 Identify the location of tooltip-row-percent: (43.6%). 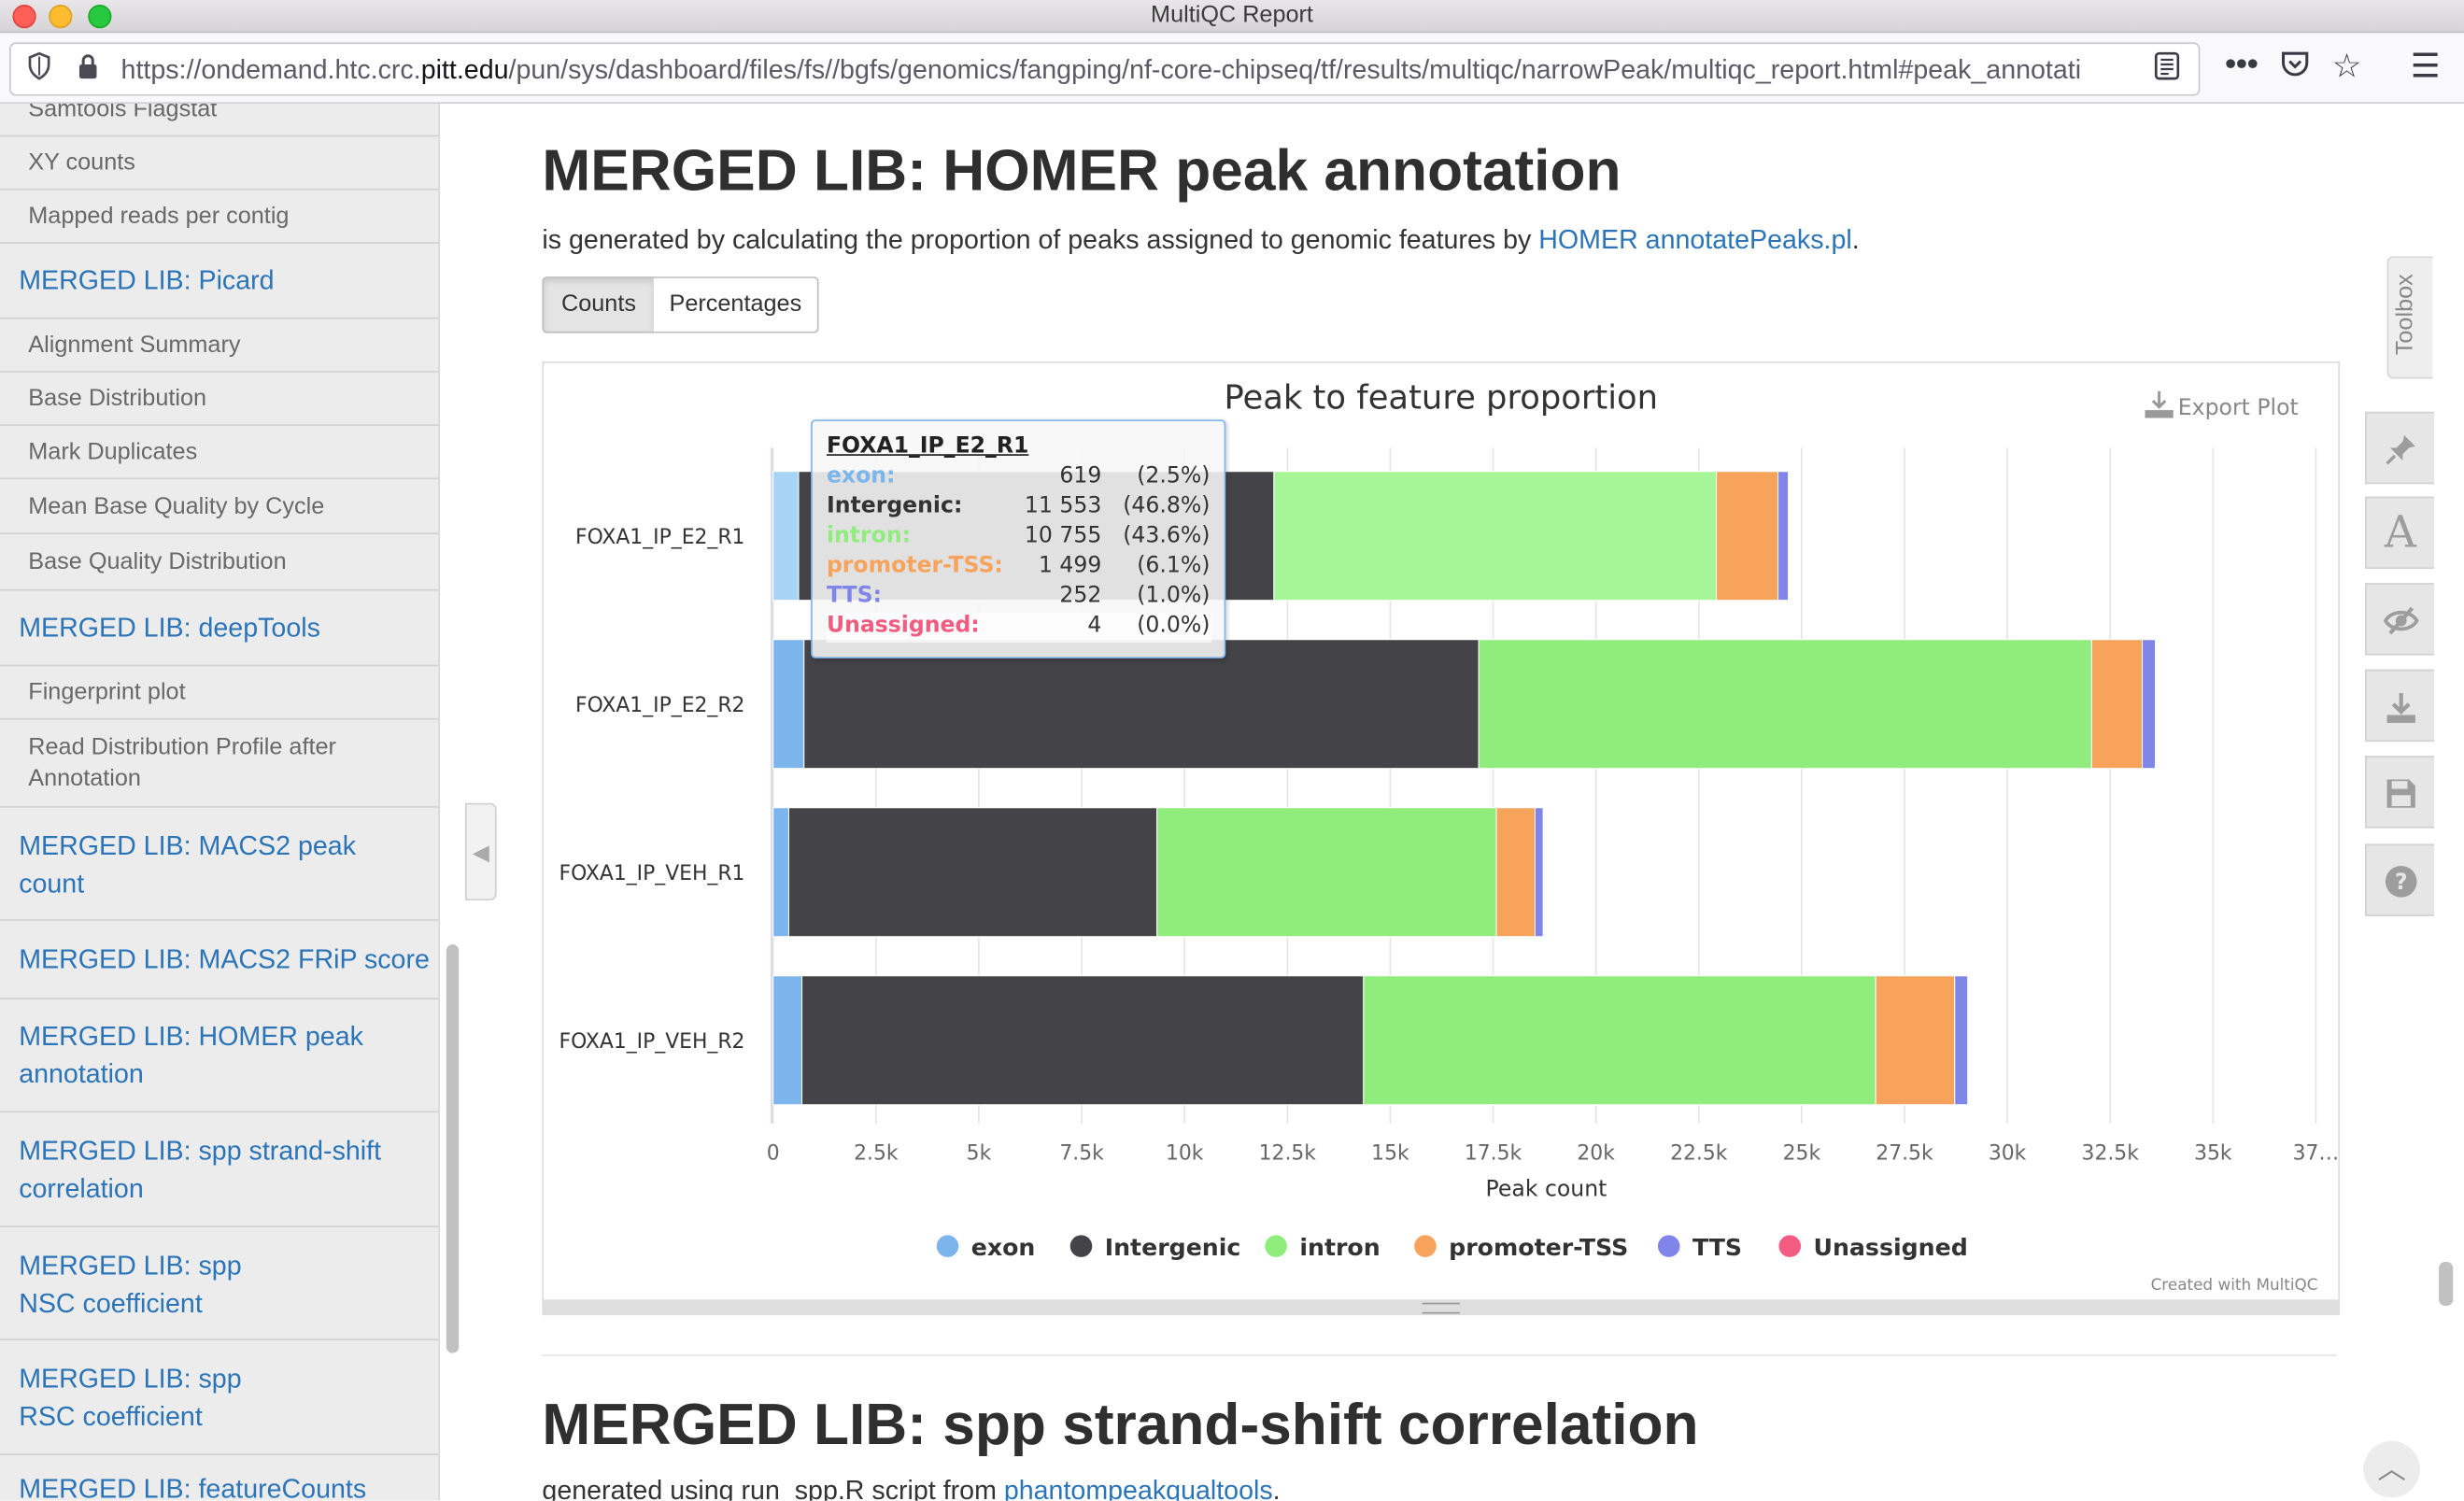
(1167, 536).